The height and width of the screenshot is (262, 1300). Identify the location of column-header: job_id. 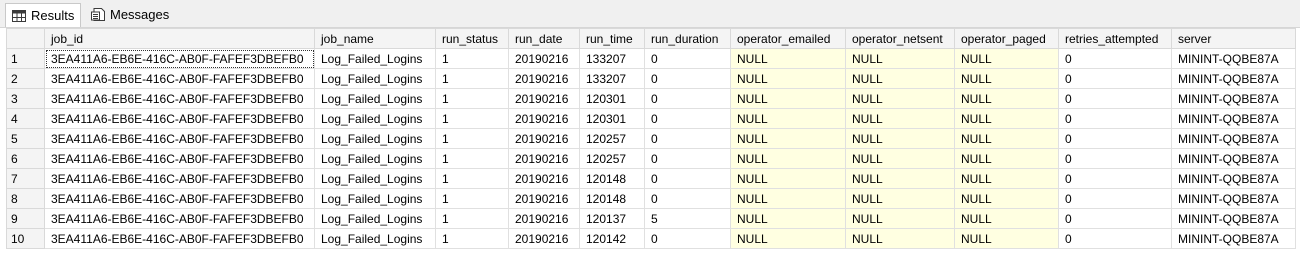
(179, 38).